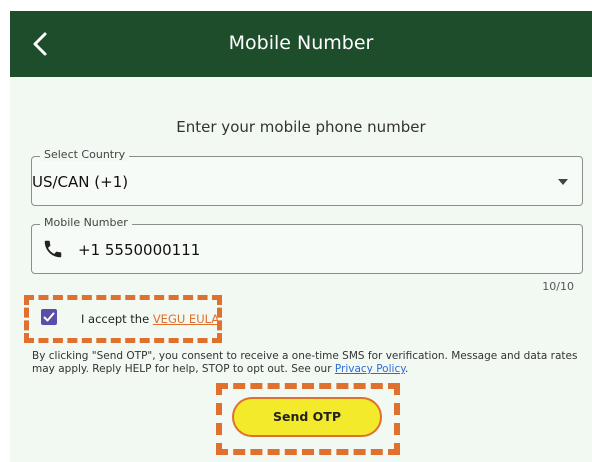  I want to click on eula-link: VEGU EULA, so click(186, 319).